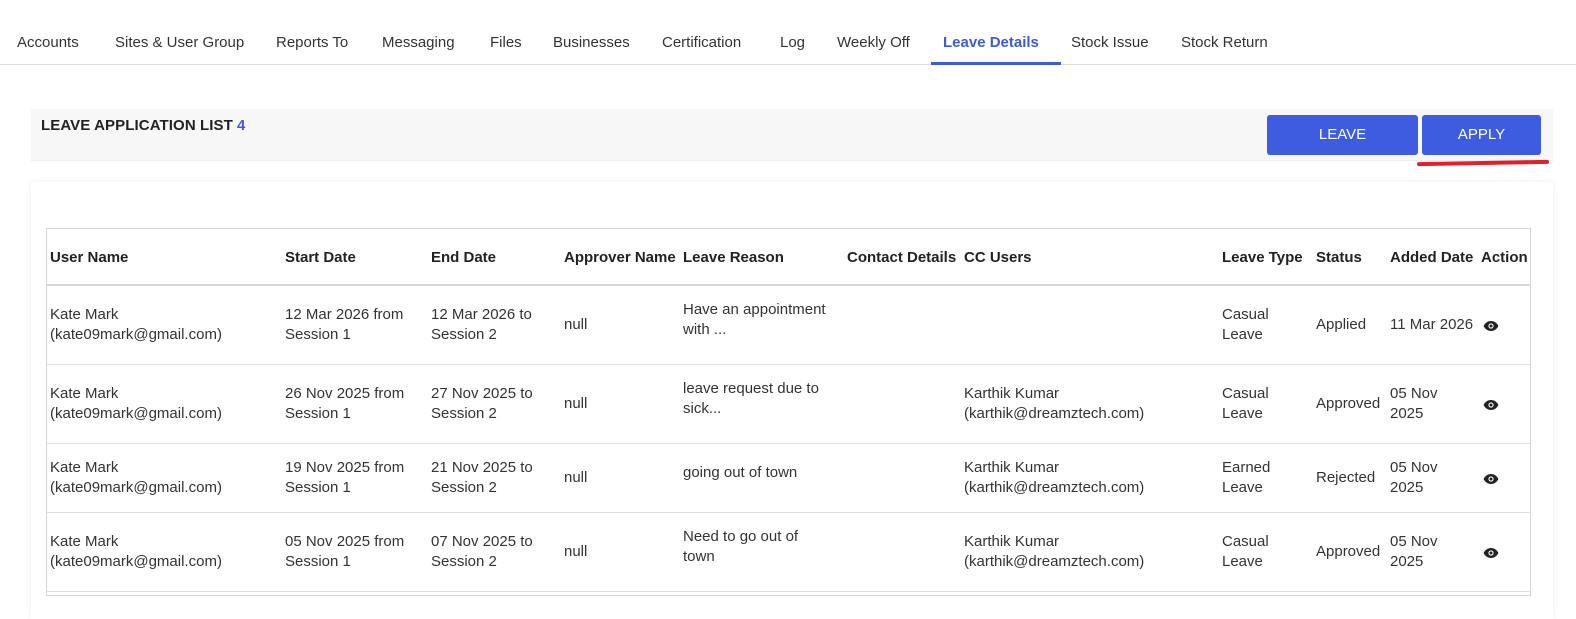  Describe the element at coordinates (741, 546) in the screenshot. I see `cell-leave-reason: Need to go out of town` at that location.